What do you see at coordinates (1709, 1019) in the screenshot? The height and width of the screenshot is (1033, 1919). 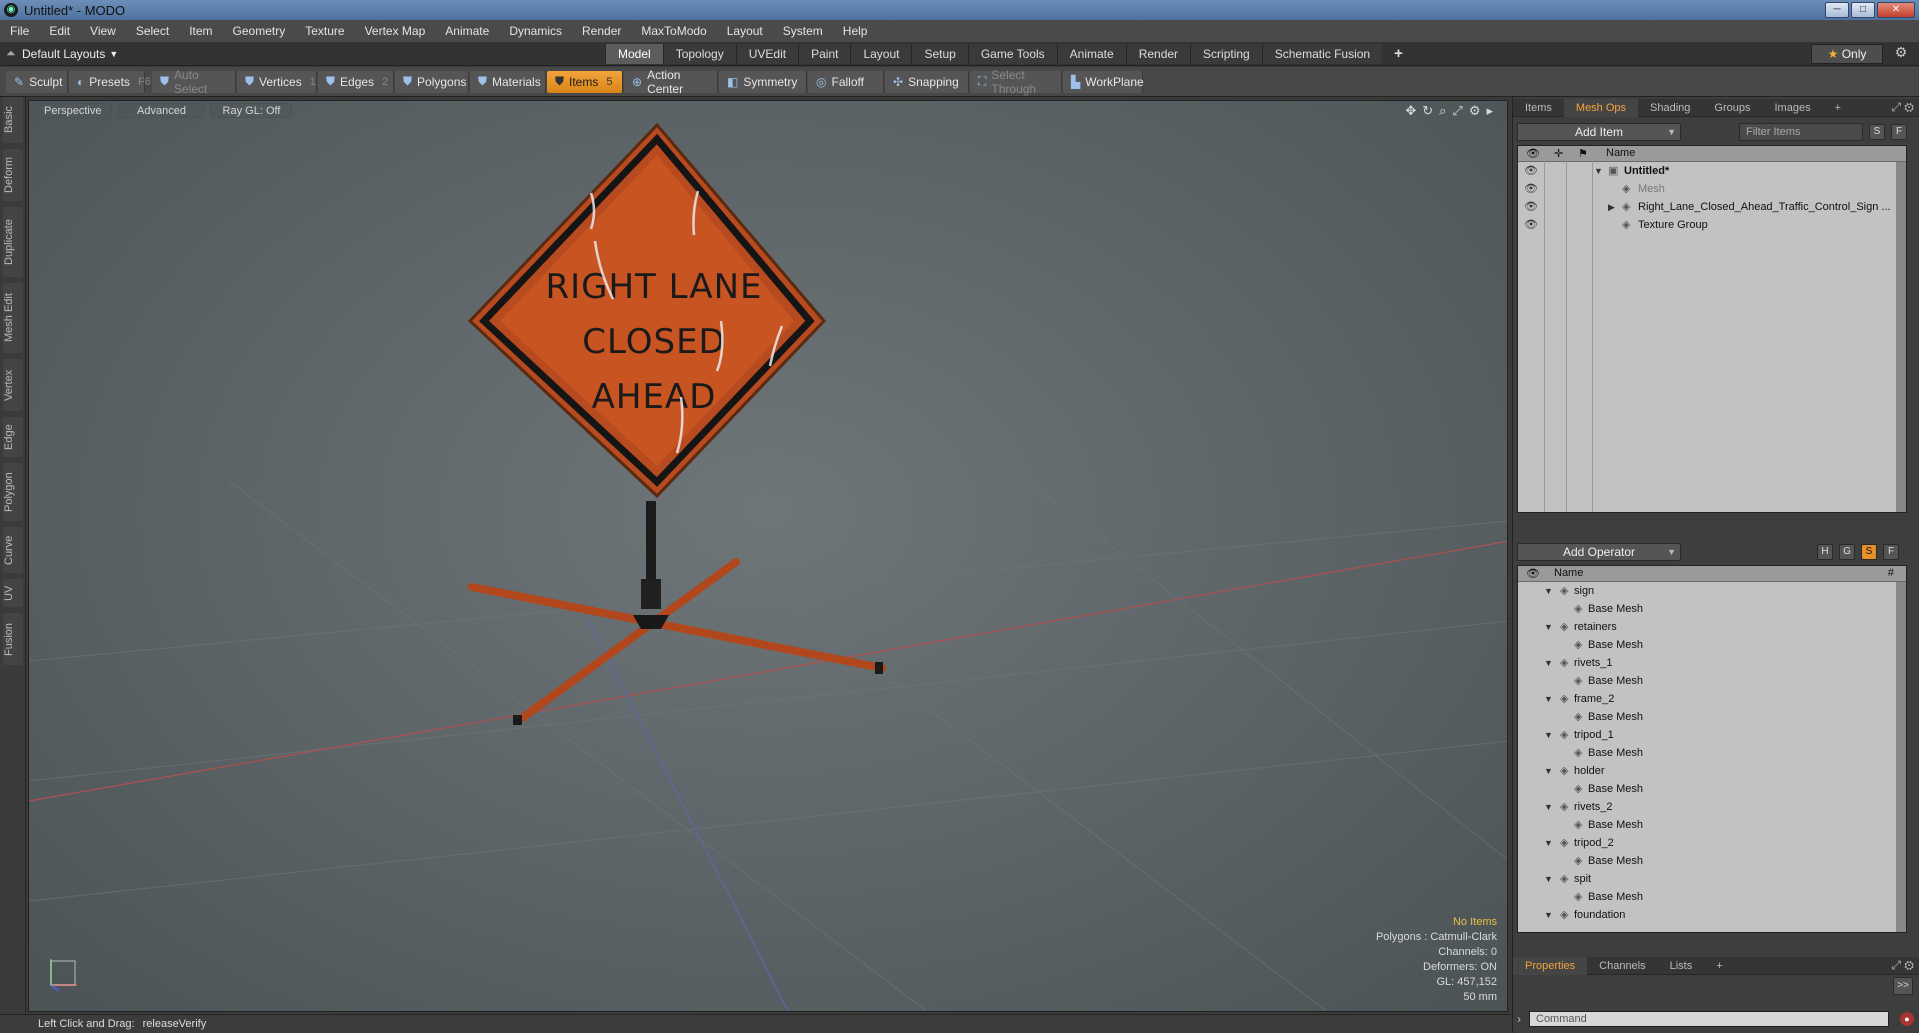 I see `command-input: Command` at bounding box center [1709, 1019].